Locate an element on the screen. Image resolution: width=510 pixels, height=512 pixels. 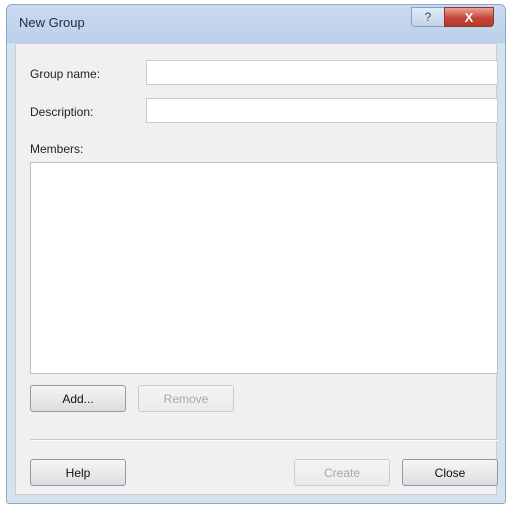
help-button: Help is located at coordinates (78, 472).